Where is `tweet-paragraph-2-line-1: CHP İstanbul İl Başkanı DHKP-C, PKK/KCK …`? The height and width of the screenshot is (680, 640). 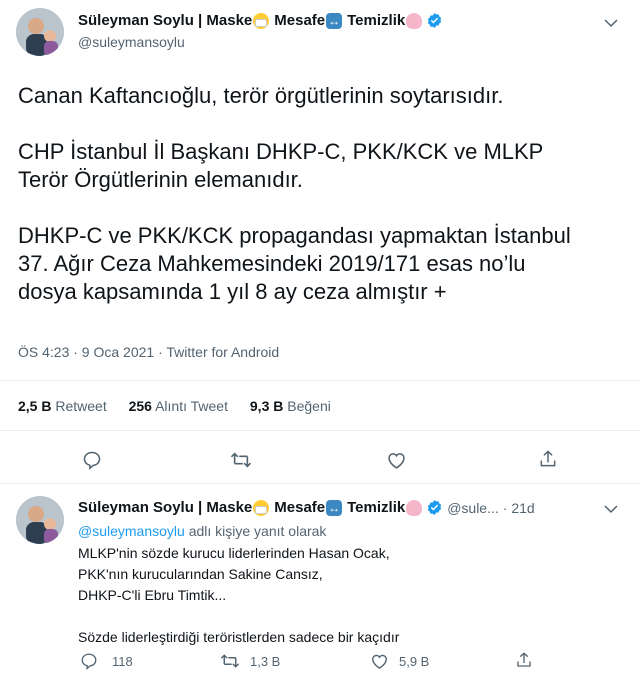
tweet-paragraph-2-line-1: CHP İstanbul İl Başkanı DHKP-C, PKK/KCK … is located at coordinates (281, 151).